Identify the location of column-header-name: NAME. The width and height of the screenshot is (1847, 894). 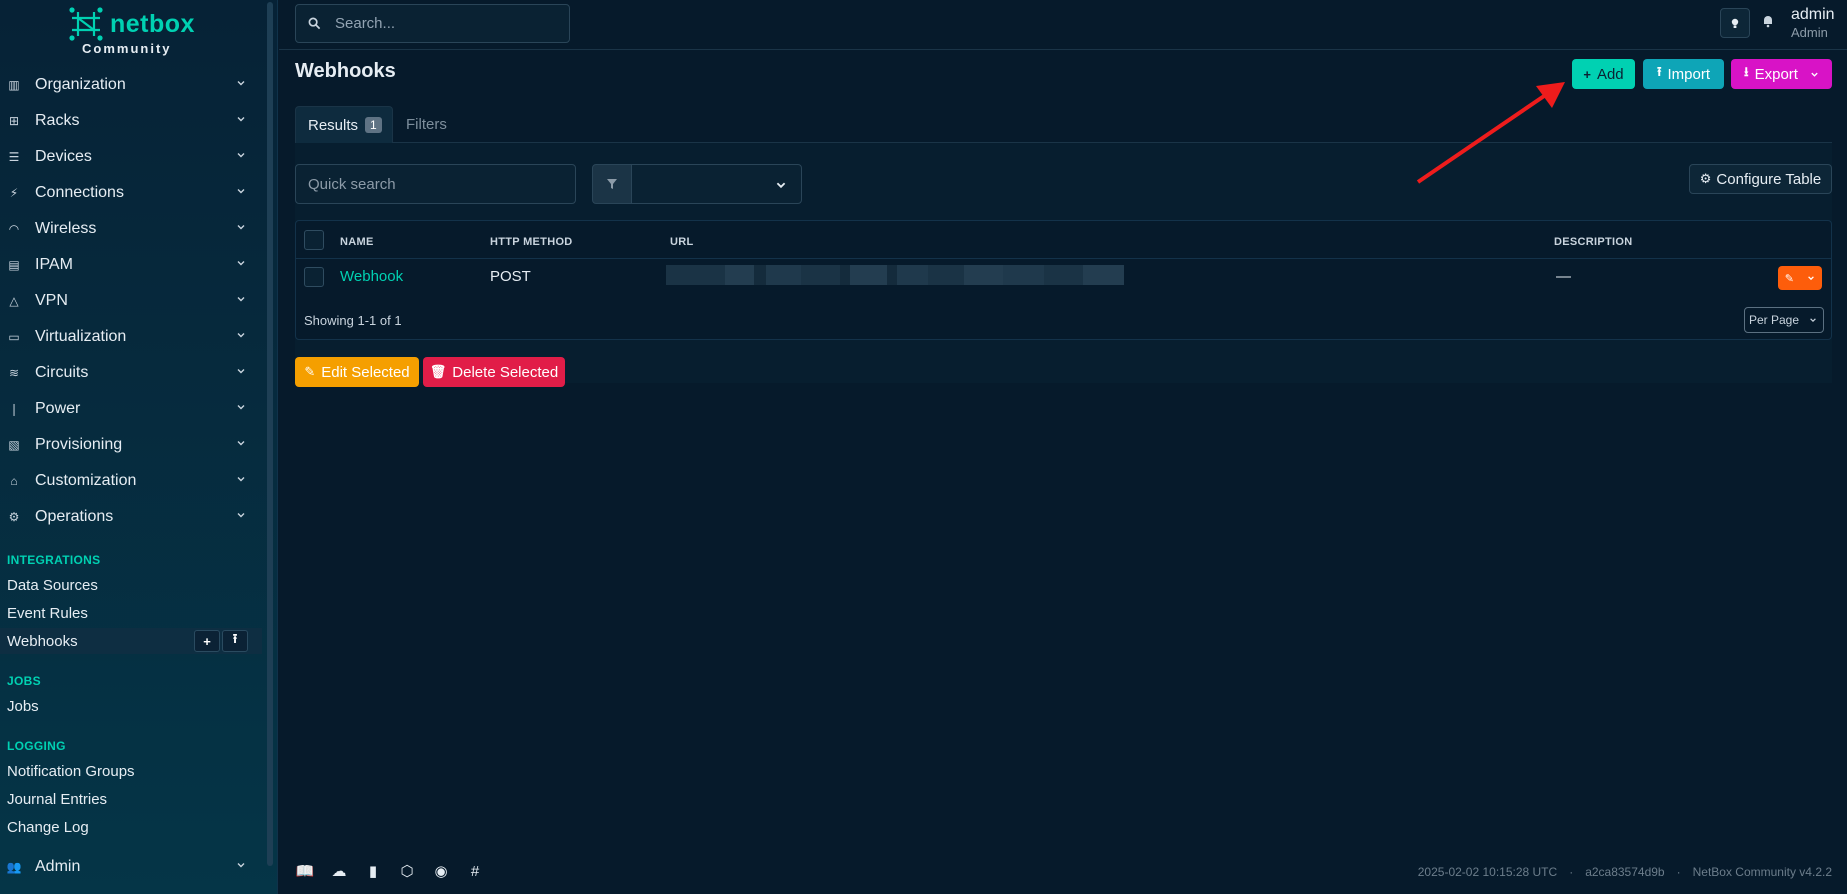
(357, 242).